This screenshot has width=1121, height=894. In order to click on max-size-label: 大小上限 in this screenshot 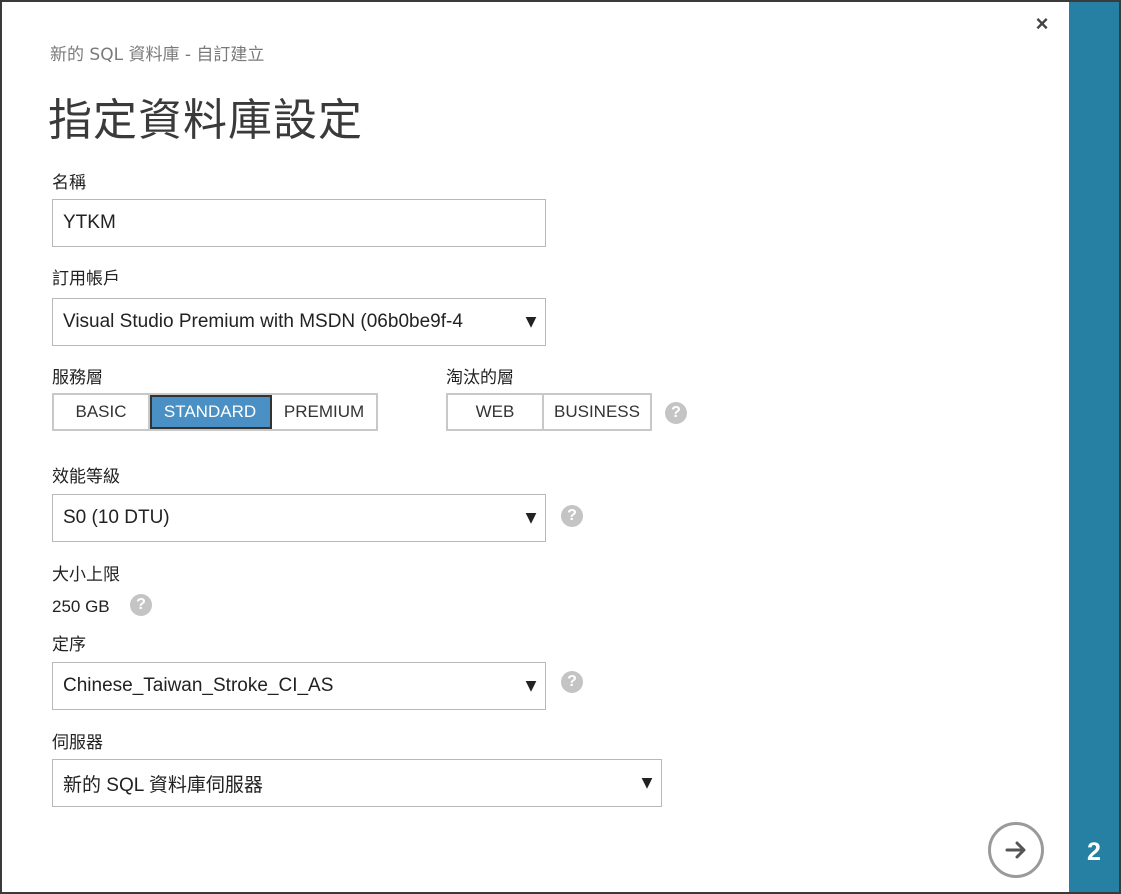, I will do `click(86, 575)`.